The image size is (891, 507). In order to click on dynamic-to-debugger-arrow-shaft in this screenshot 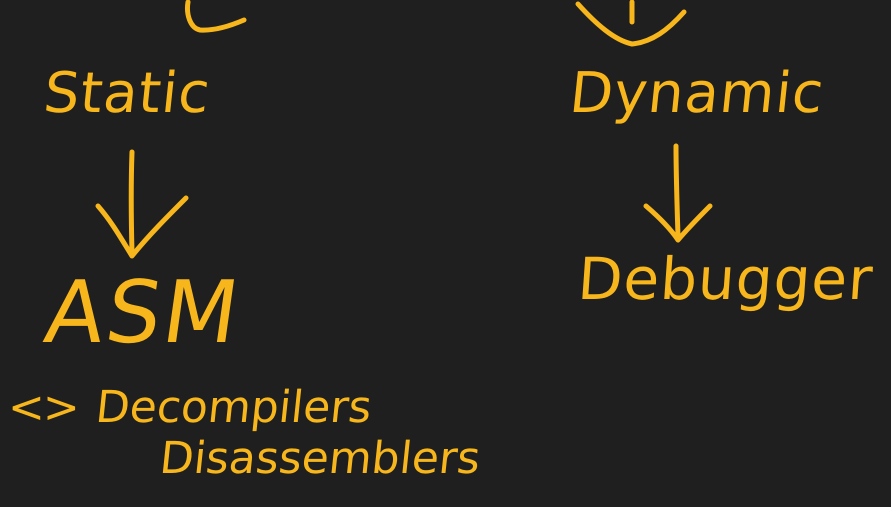, I will do `click(677, 191)`.